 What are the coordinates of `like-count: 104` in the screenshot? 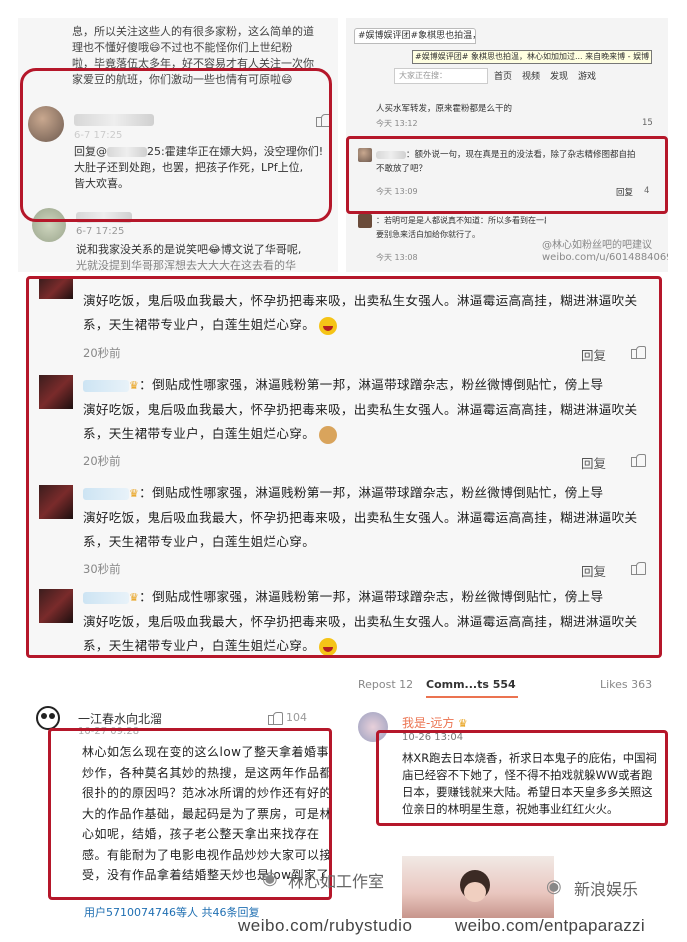 It's located at (296, 717).